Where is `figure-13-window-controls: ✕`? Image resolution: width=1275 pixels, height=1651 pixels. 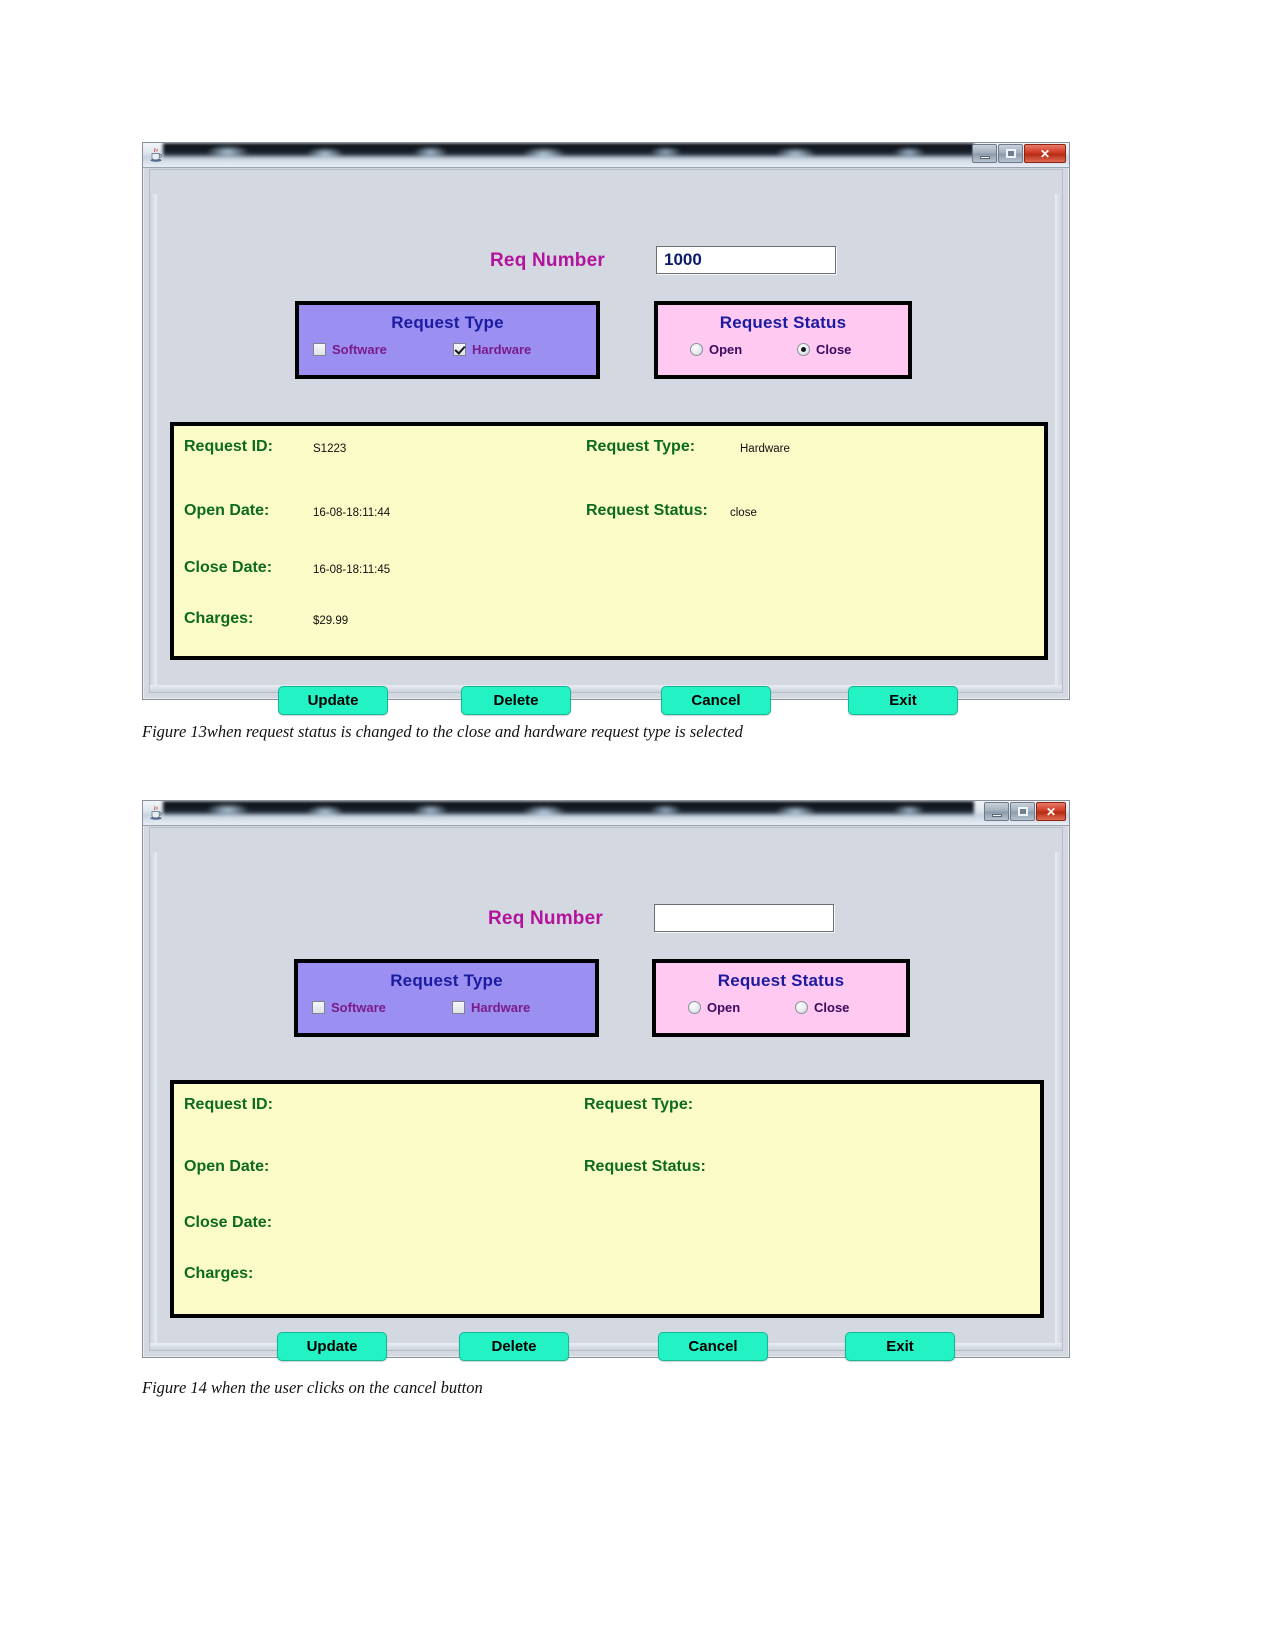 figure-13-window-controls: ✕ is located at coordinates (1019, 153).